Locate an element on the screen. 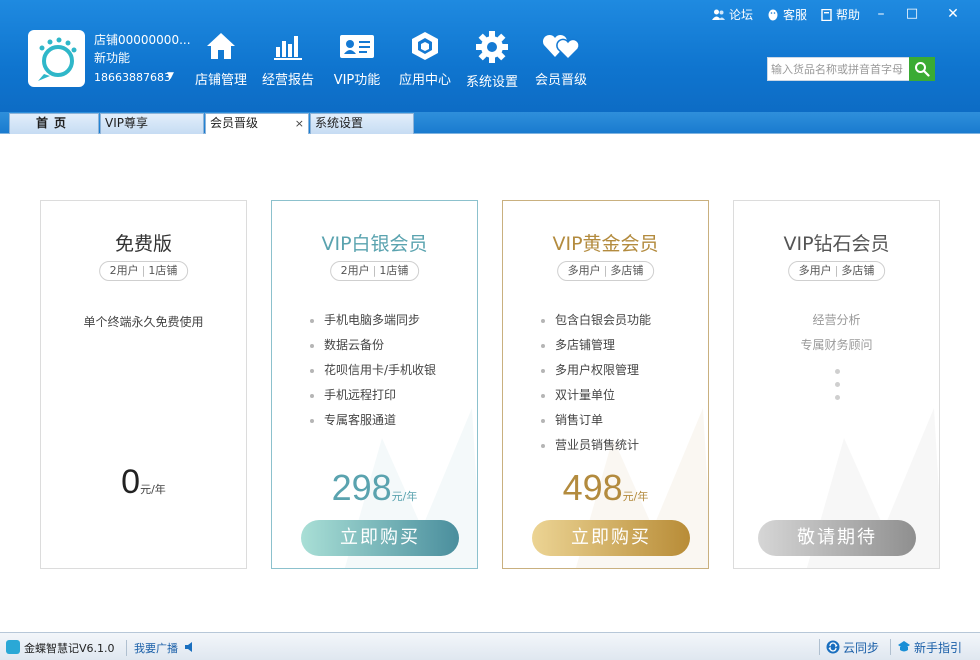 The width and height of the screenshot is (980, 660). forum-link: 论坛 is located at coordinates (732, 14).